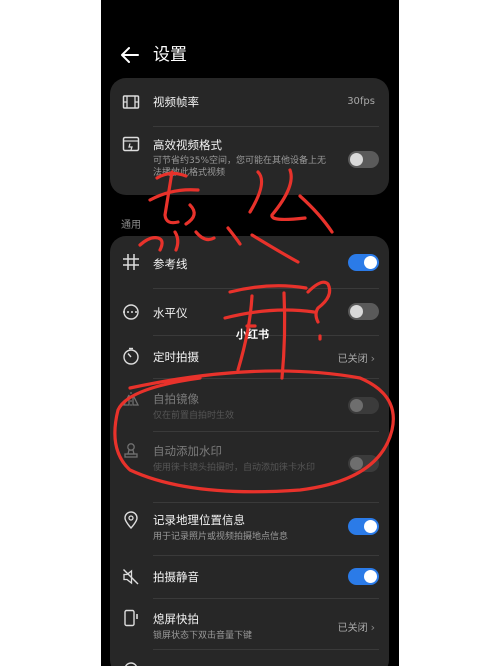 The image size is (500, 666). I want to click on page-title: 设置, so click(170, 55).